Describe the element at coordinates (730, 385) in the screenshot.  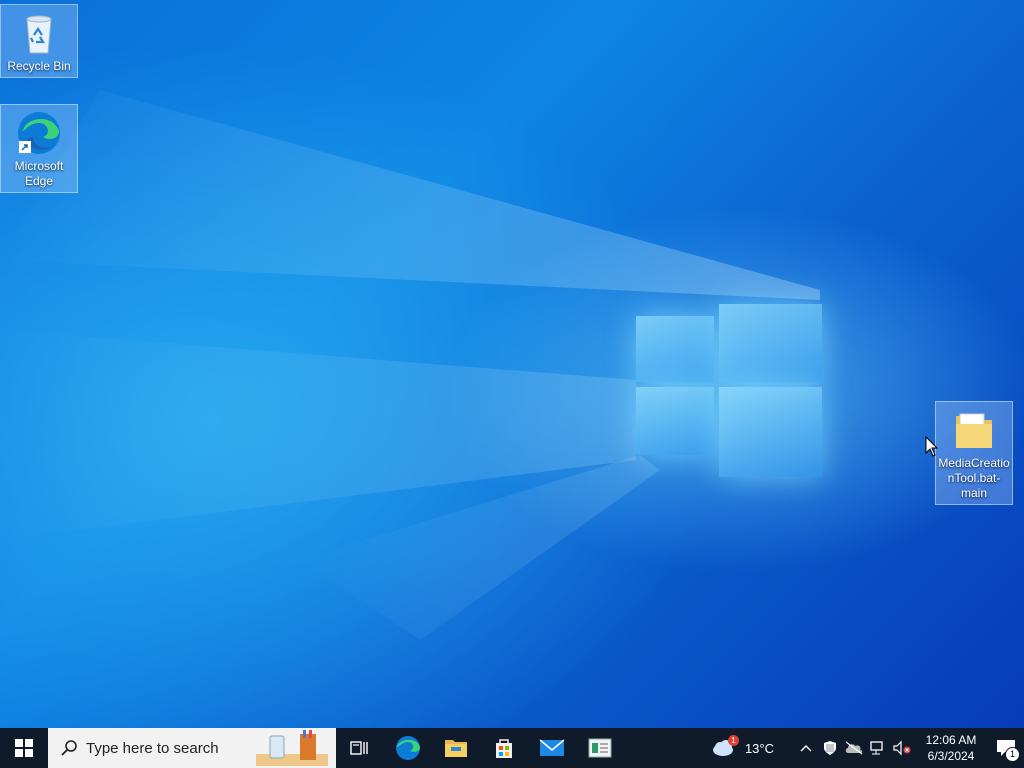
I see `windows-logo-wallpaper` at that location.